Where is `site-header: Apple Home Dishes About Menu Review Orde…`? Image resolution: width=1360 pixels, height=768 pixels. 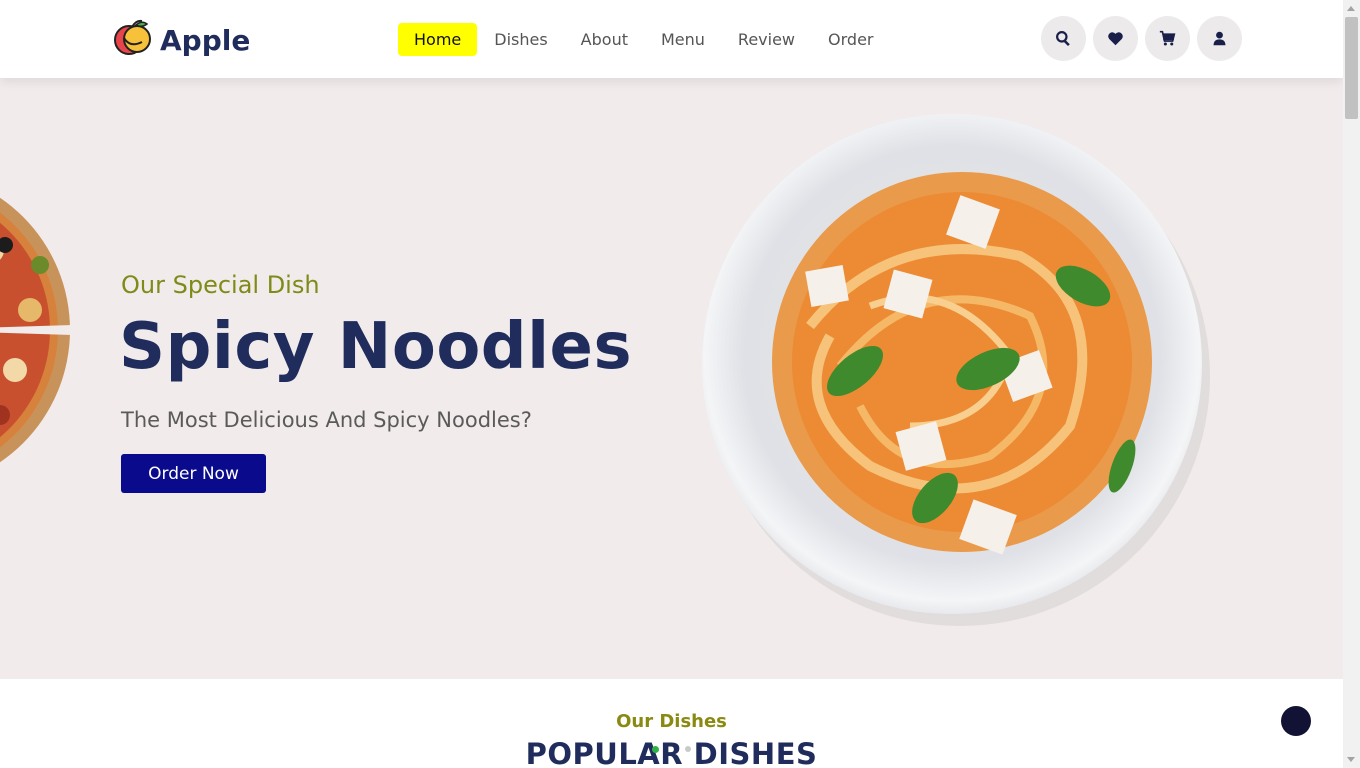 site-header: Apple Home Dishes About Menu Review Orde… is located at coordinates (671, 39).